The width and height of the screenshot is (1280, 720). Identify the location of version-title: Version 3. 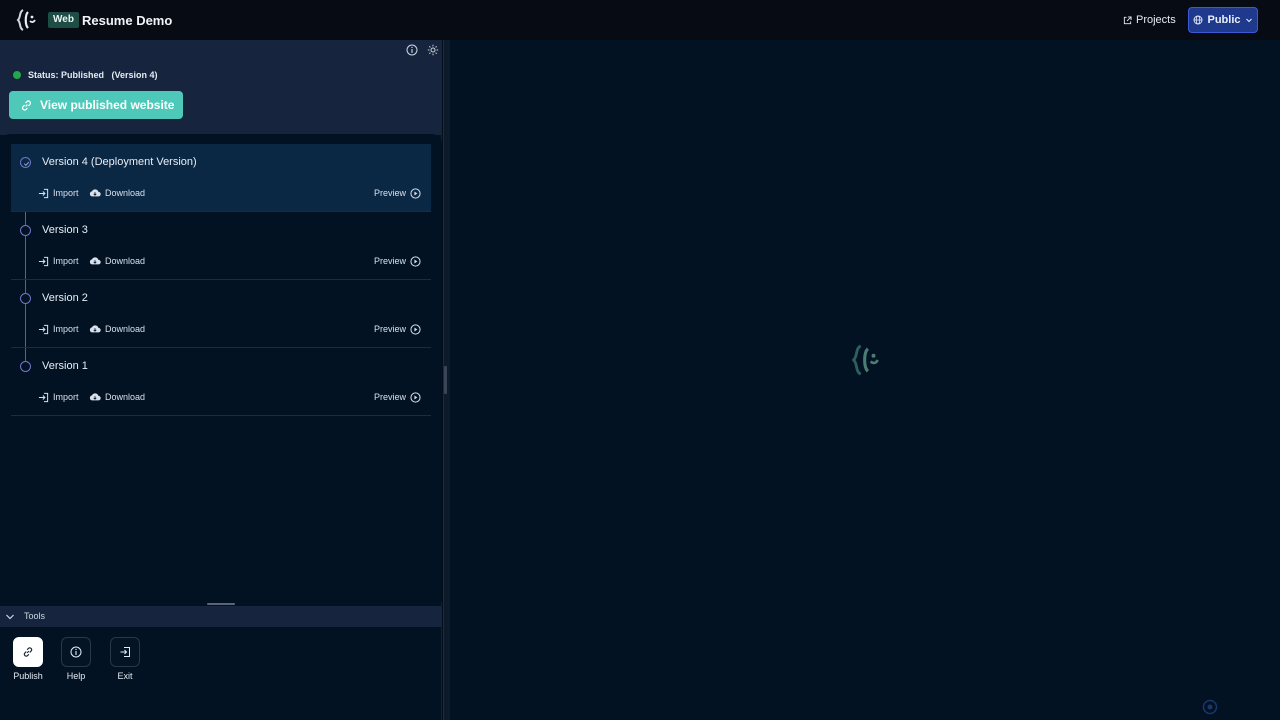
(65, 230).